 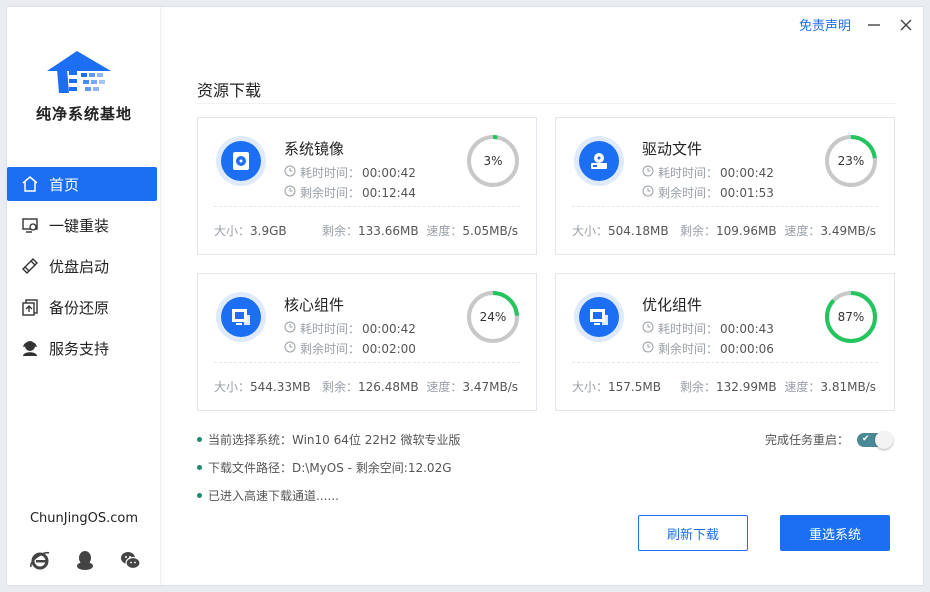 I want to click on size-value: 3.9GB, so click(x=268, y=231).